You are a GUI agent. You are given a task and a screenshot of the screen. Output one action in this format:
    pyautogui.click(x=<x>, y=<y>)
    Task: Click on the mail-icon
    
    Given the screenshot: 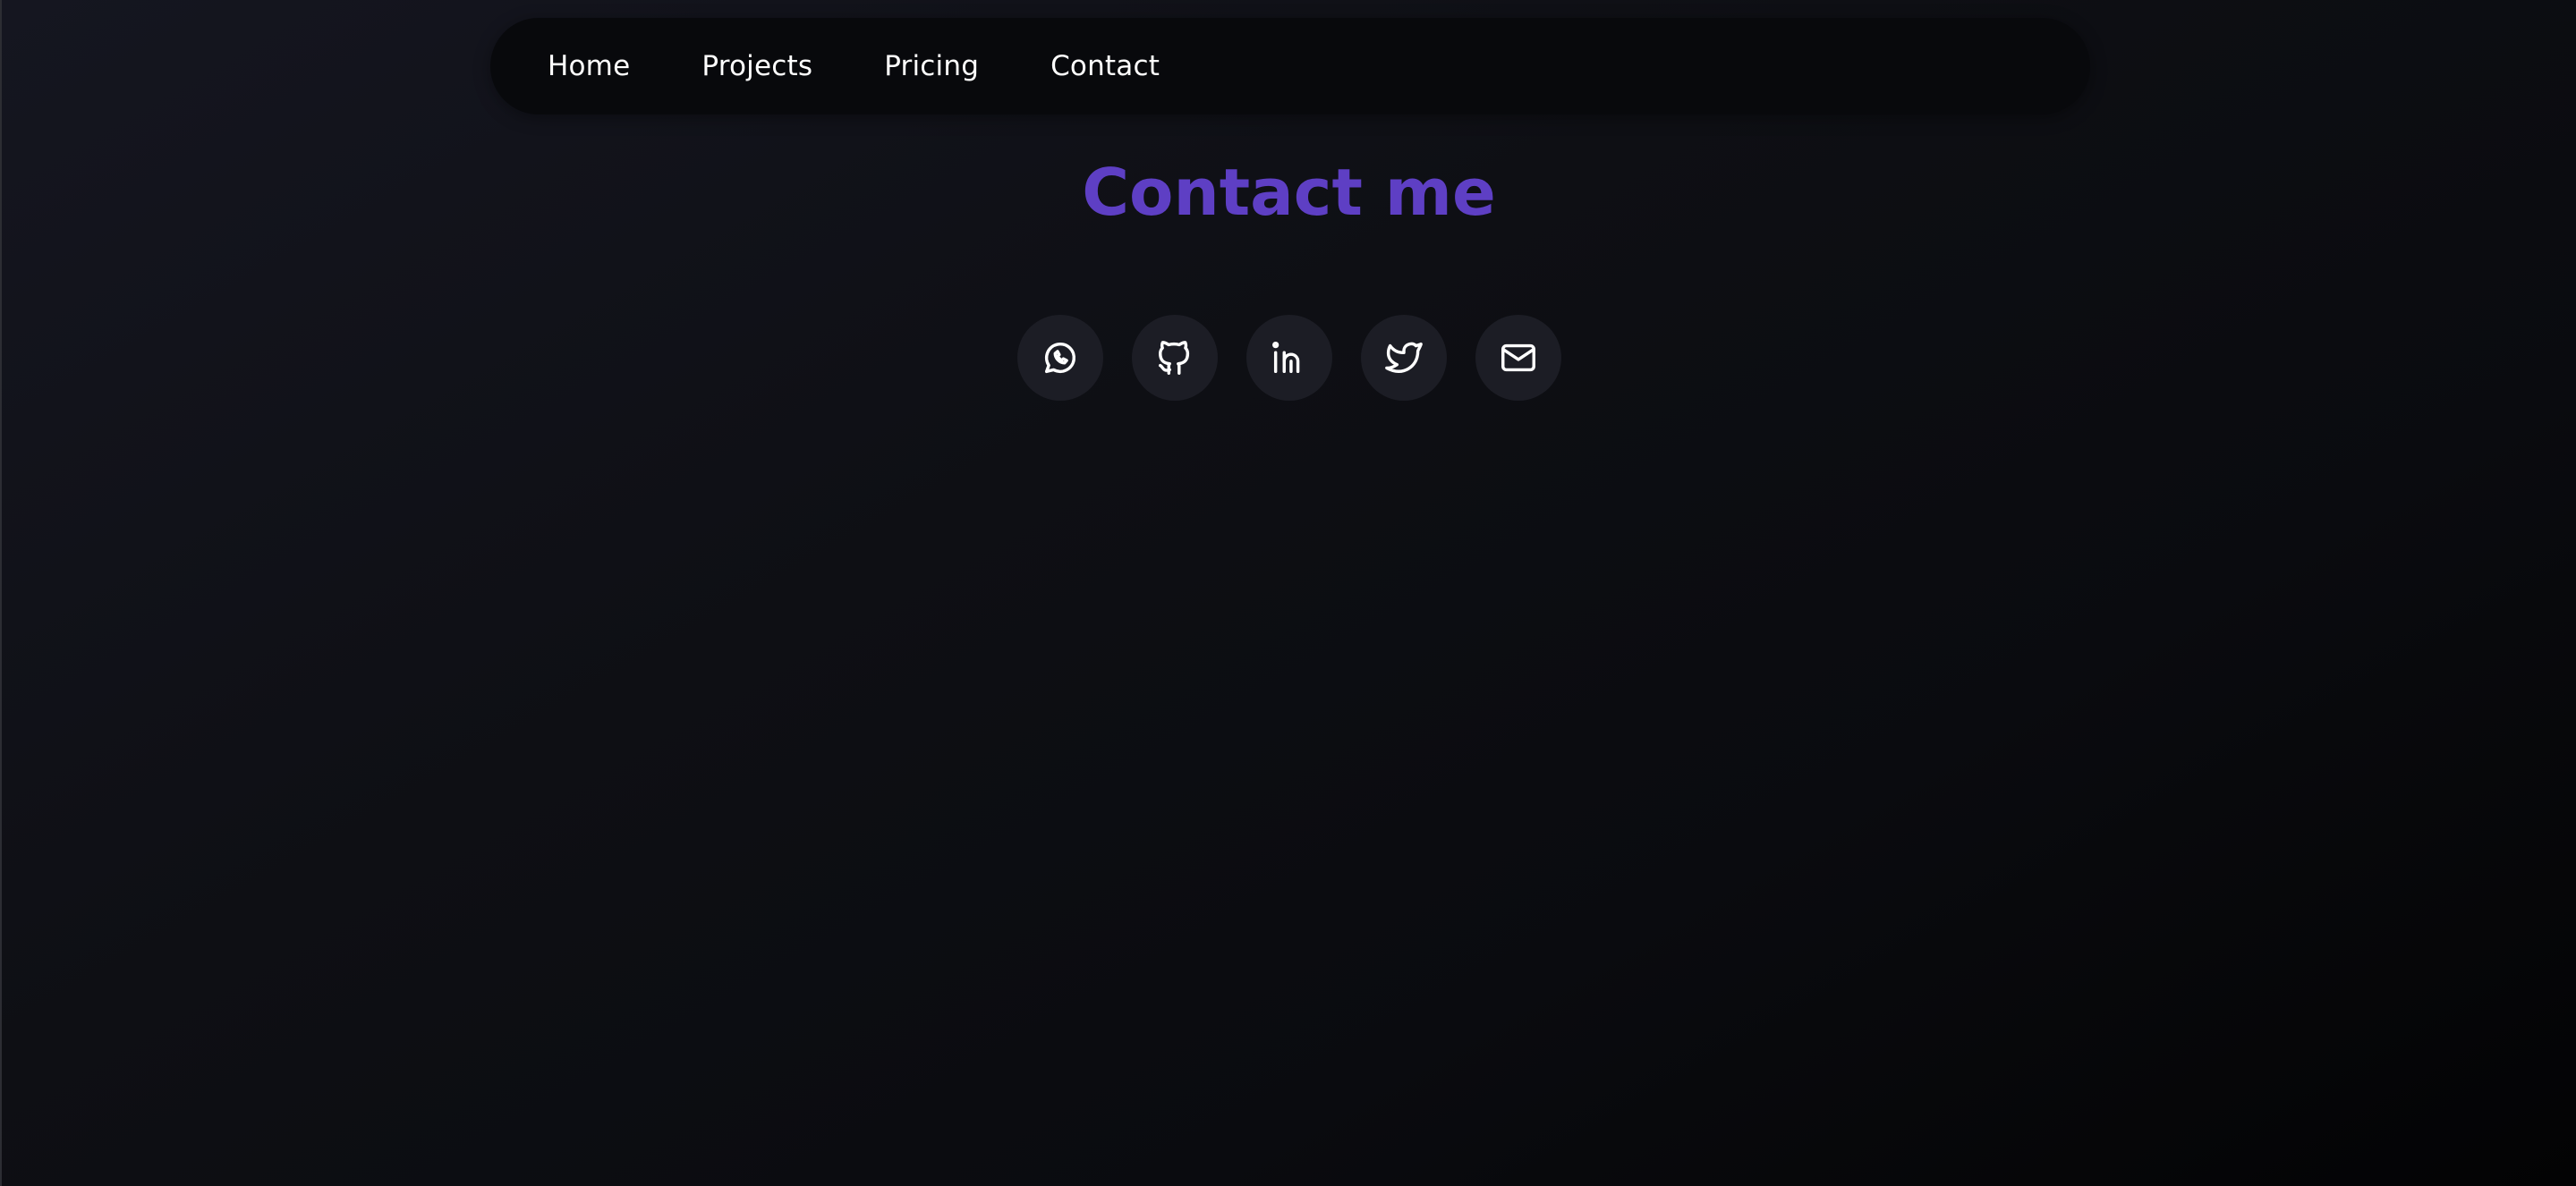 What is the action you would take?
    pyautogui.click(x=1518, y=357)
    